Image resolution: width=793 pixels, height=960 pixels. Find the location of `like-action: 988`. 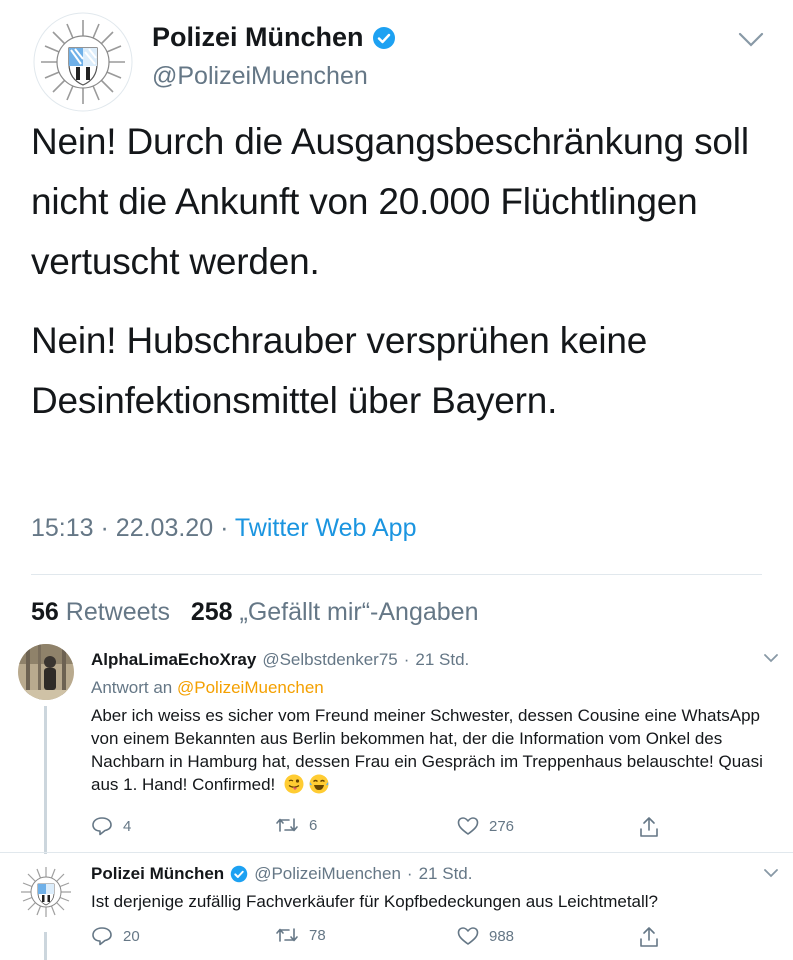

like-action: 988 is located at coordinates (485, 936).